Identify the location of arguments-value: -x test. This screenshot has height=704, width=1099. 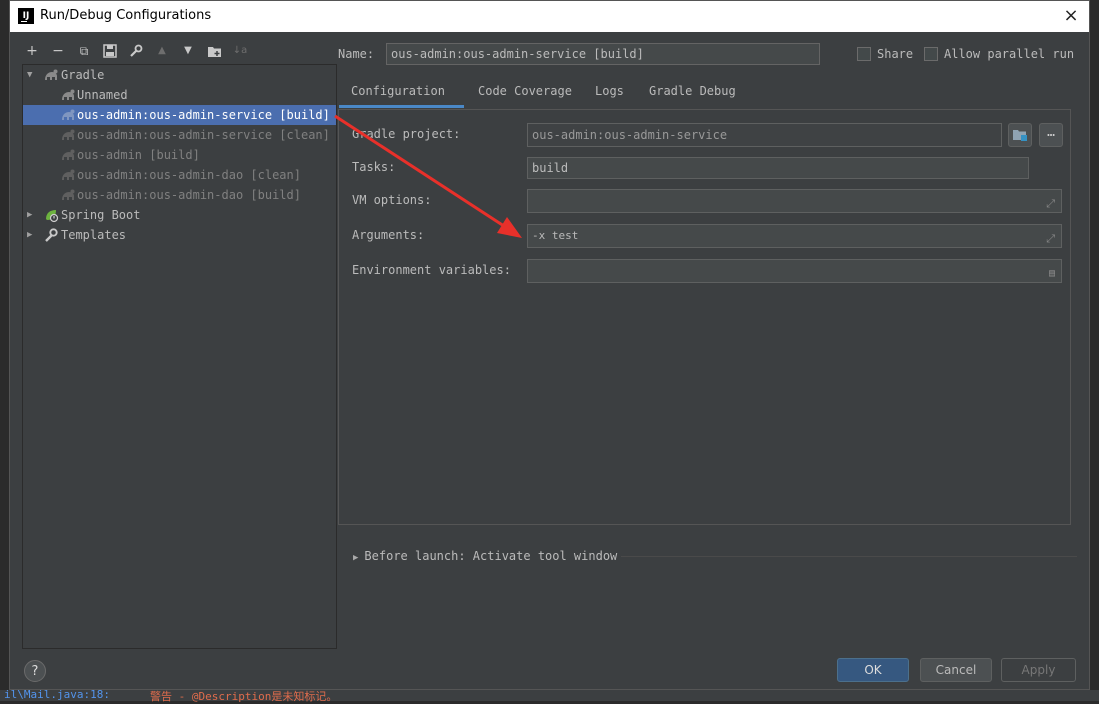
(555, 235).